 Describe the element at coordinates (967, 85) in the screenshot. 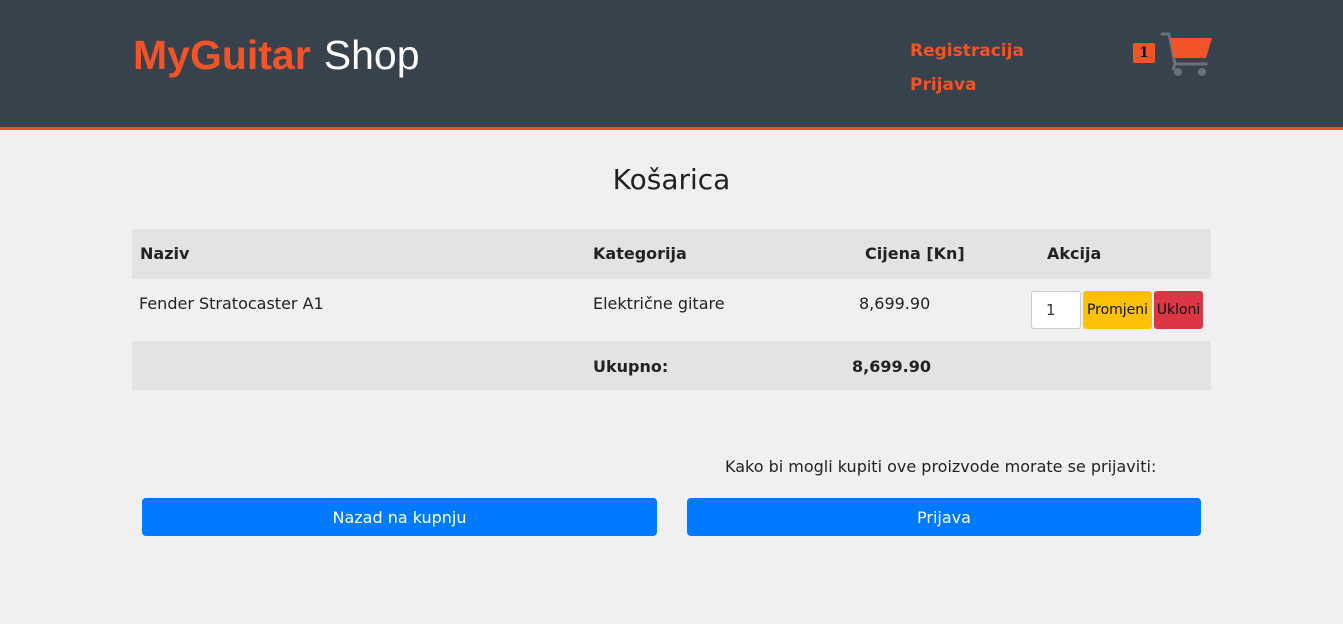

I see `login-link: Prijava` at that location.